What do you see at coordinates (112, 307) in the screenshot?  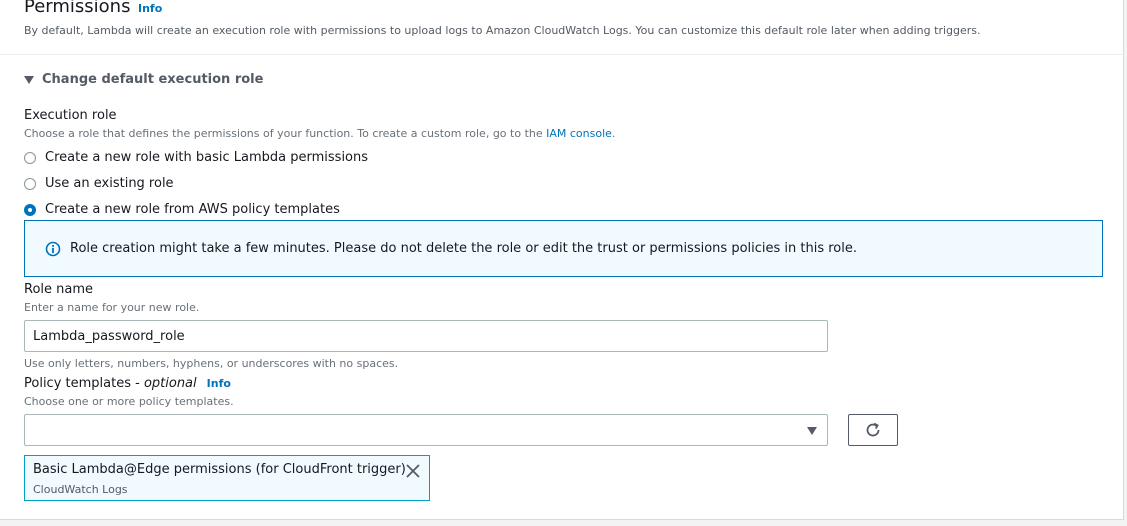 I see `role-name-description: Enter a name for your new role.` at bounding box center [112, 307].